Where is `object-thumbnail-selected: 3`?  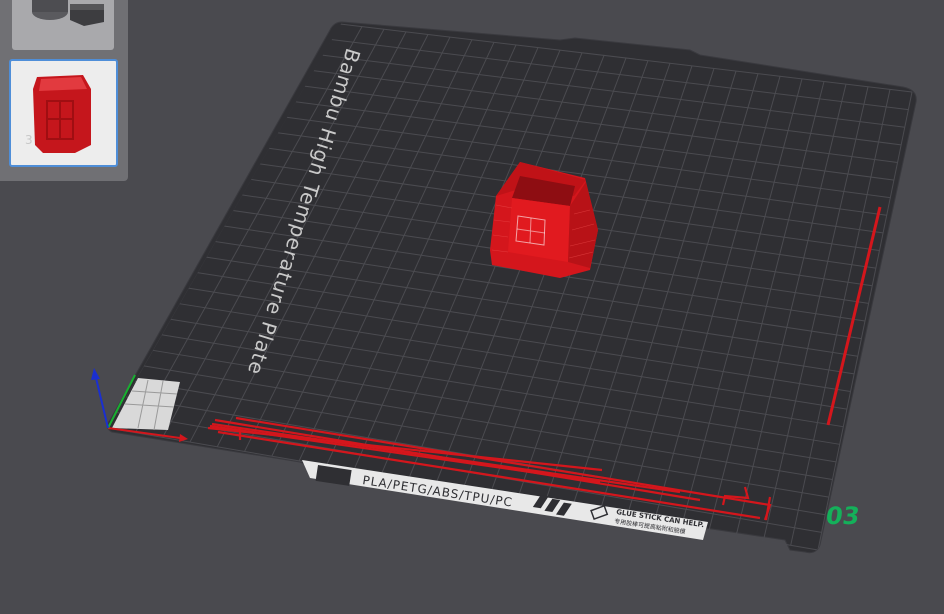 object-thumbnail-selected: 3 is located at coordinates (63, 113).